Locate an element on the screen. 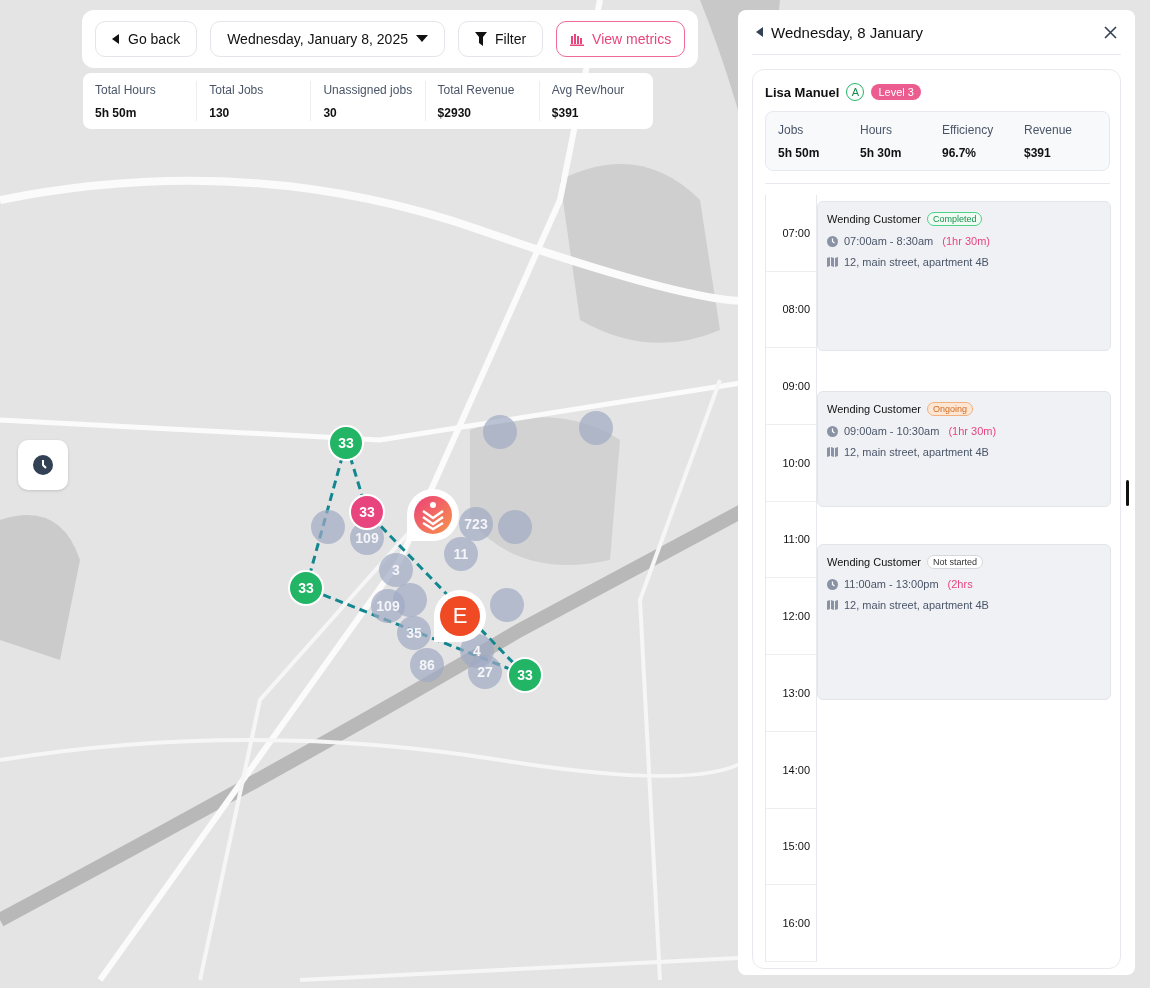 The width and height of the screenshot is (1150, 988). job-card: Wending Customer Completed 07:00am - 8:30am (1hr 30m) 12, main street, apartment 4B is located at coordinates (964, 276).